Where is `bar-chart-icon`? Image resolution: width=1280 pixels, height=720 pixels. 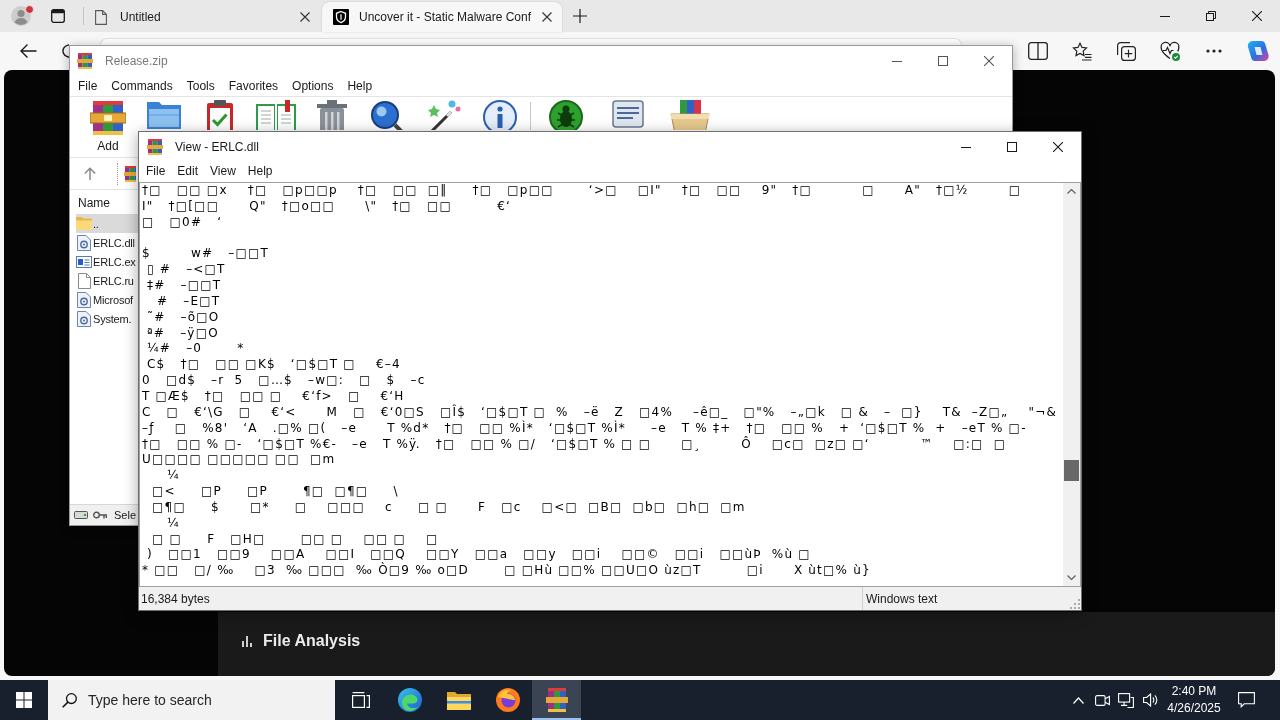 bar-chart-icon is located at coordinates (247, 641).